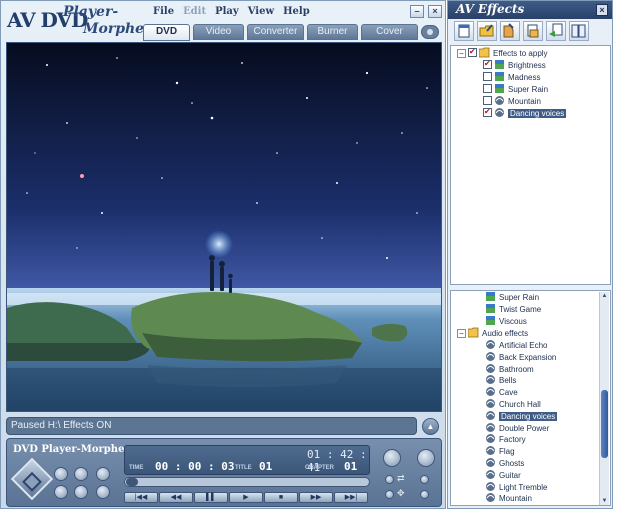 This screenshot has height=518, width=620. What do you see at coordinates (320, 468) in the screenshot?
I see `lcd-chapter-label: CHAPTER` at bounding box center [320, 468].